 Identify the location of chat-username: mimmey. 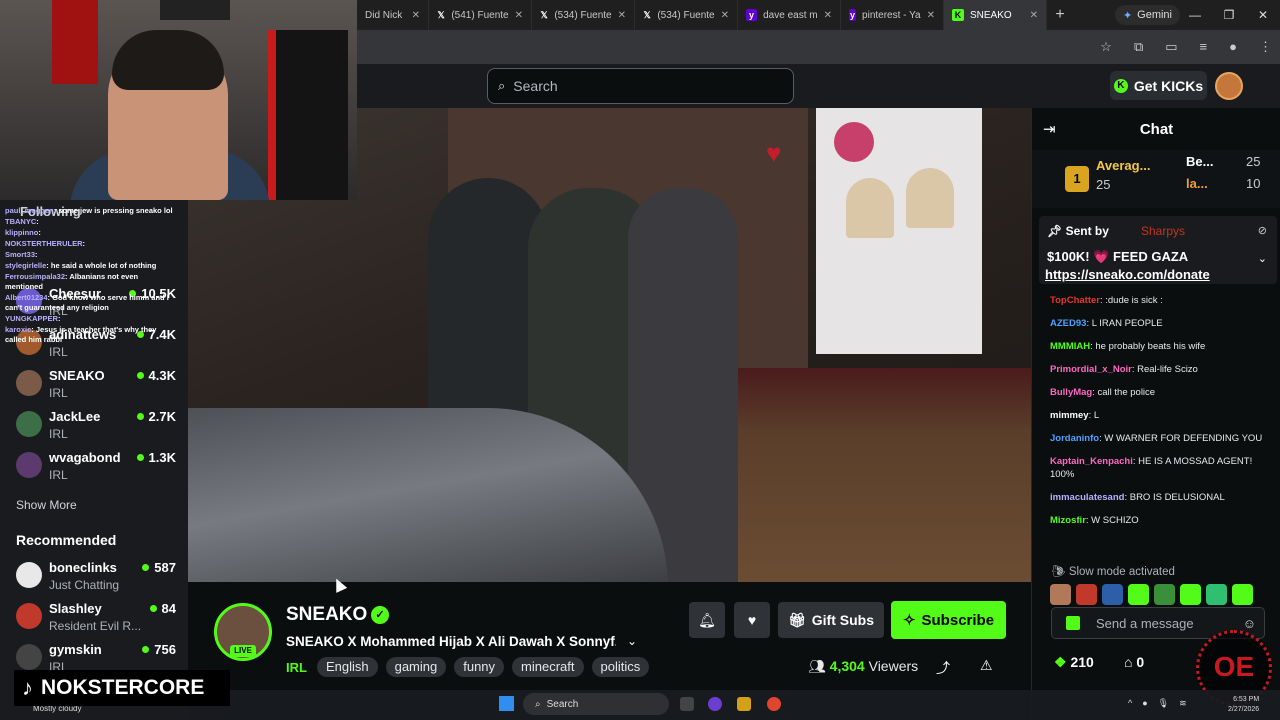
(1069, 415).